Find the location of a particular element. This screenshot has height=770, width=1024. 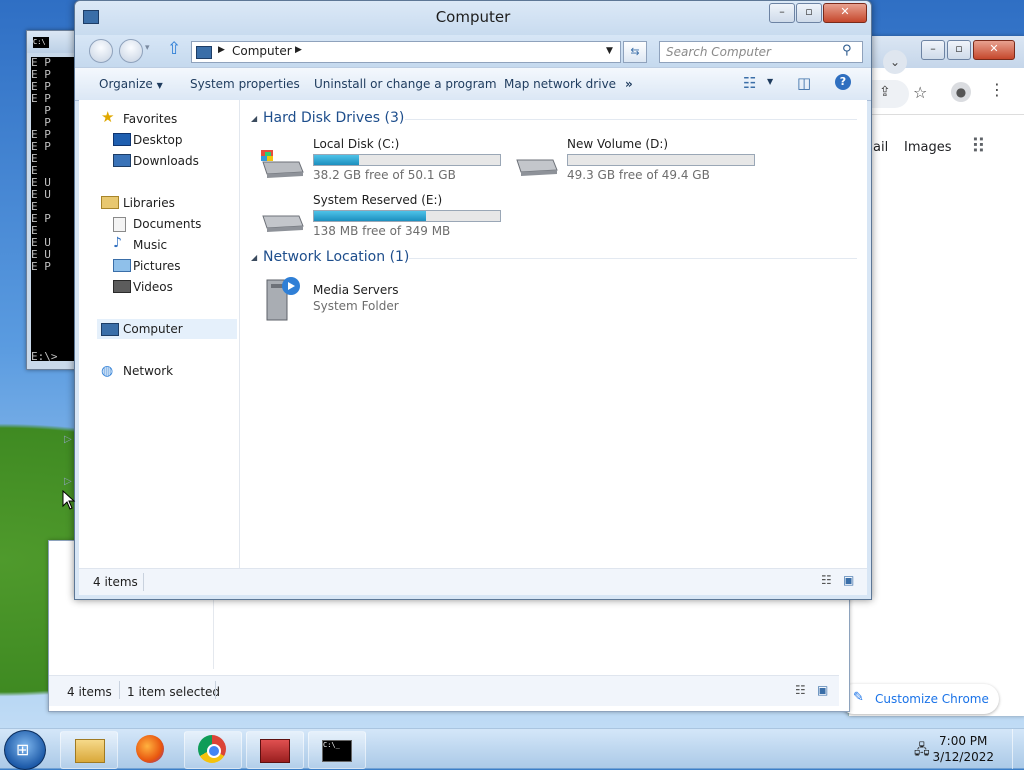

search-input: Search Computer ⚲ is located at coordinates (761, 52).